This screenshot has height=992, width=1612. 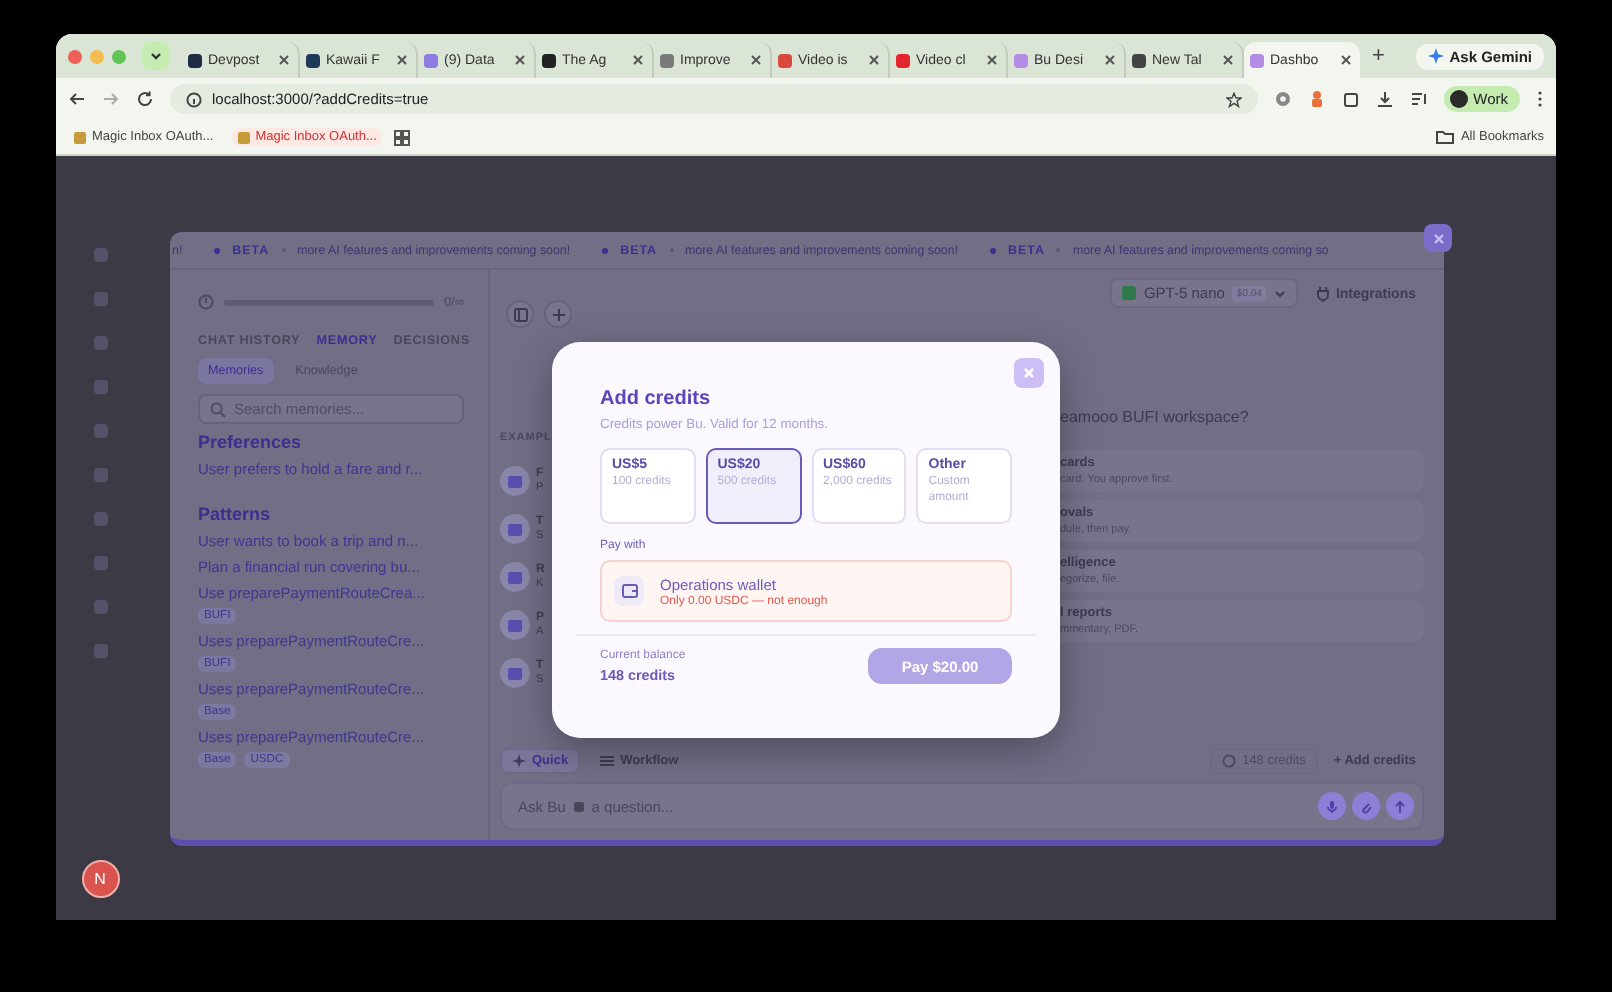 I want to click on section-heading: Patterns, so click(x=235, y=514).